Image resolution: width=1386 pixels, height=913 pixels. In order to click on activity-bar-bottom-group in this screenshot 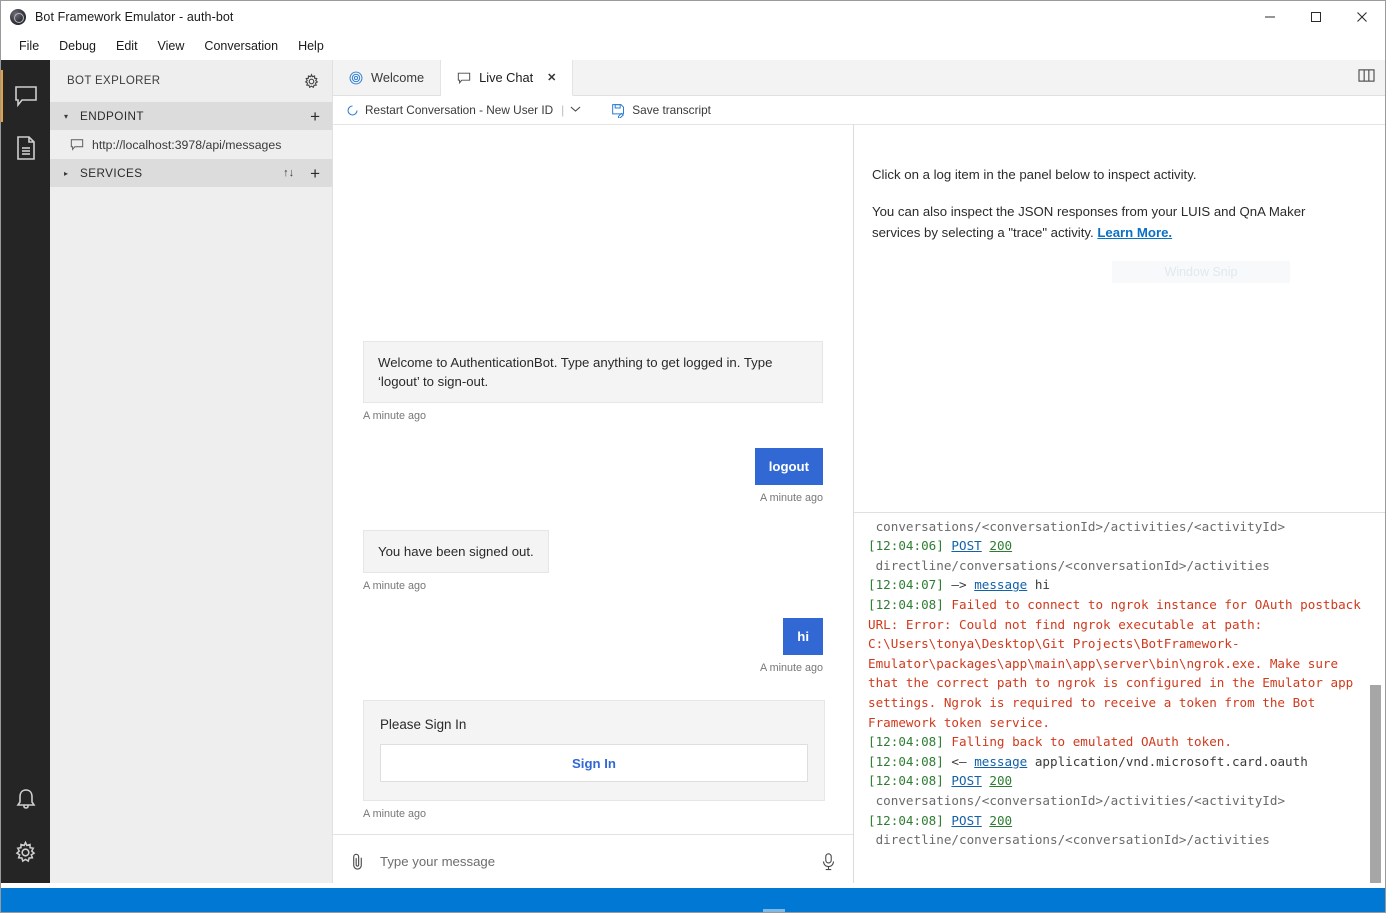, I will do `click(25, 831)`.